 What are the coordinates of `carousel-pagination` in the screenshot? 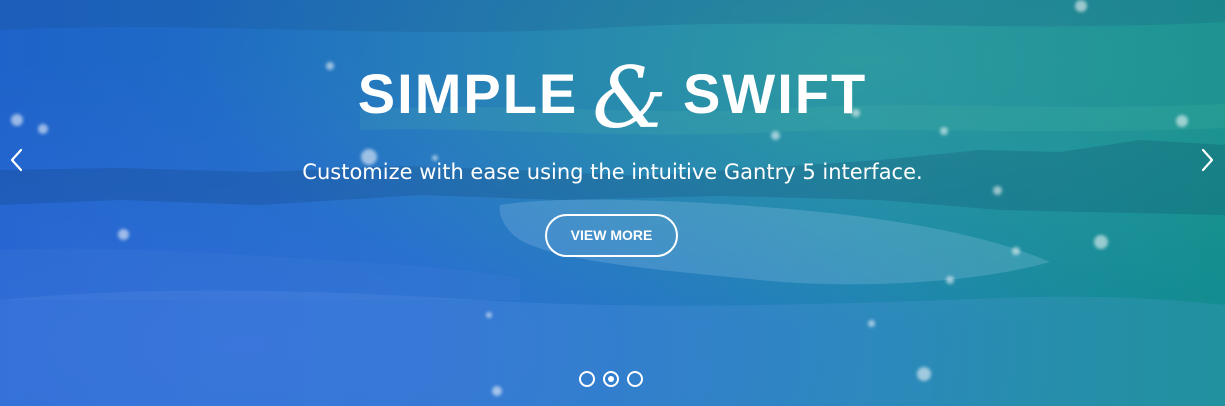 It's located at (611, 379).